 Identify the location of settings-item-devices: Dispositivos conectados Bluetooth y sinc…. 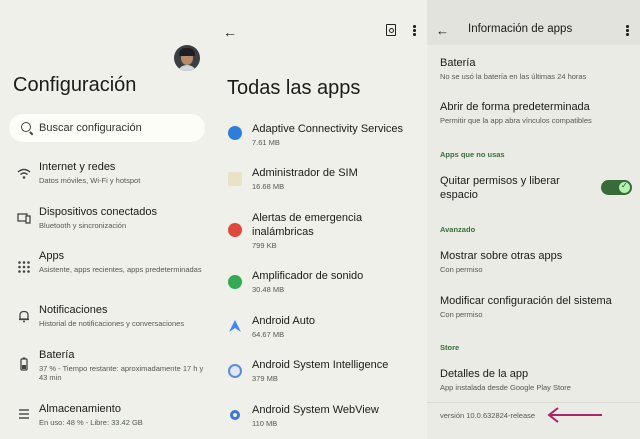
(106, 223).